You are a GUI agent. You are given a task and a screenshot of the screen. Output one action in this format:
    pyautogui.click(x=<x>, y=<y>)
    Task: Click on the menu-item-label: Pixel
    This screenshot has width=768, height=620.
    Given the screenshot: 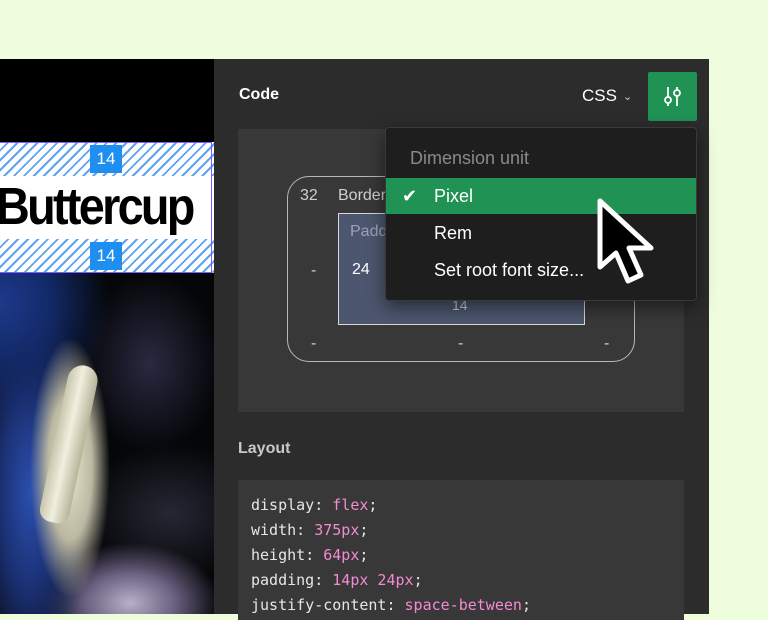 What is the action you would take?
    pyautogui.click(x=454, y=196)
    